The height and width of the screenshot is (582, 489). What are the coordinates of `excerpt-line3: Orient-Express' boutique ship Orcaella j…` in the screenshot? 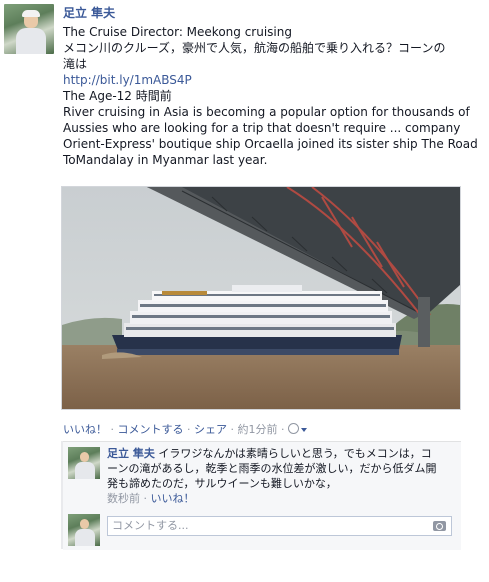 It's located at (270, 144).